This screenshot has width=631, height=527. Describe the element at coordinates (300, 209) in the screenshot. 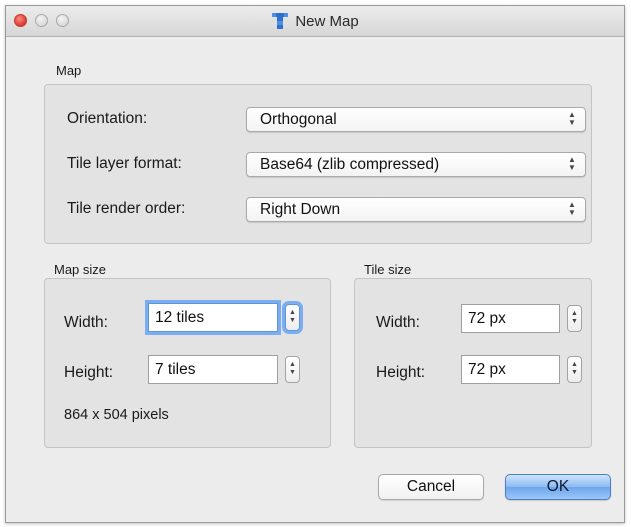

I see `tile-render-order-value: Right Down` at that location.